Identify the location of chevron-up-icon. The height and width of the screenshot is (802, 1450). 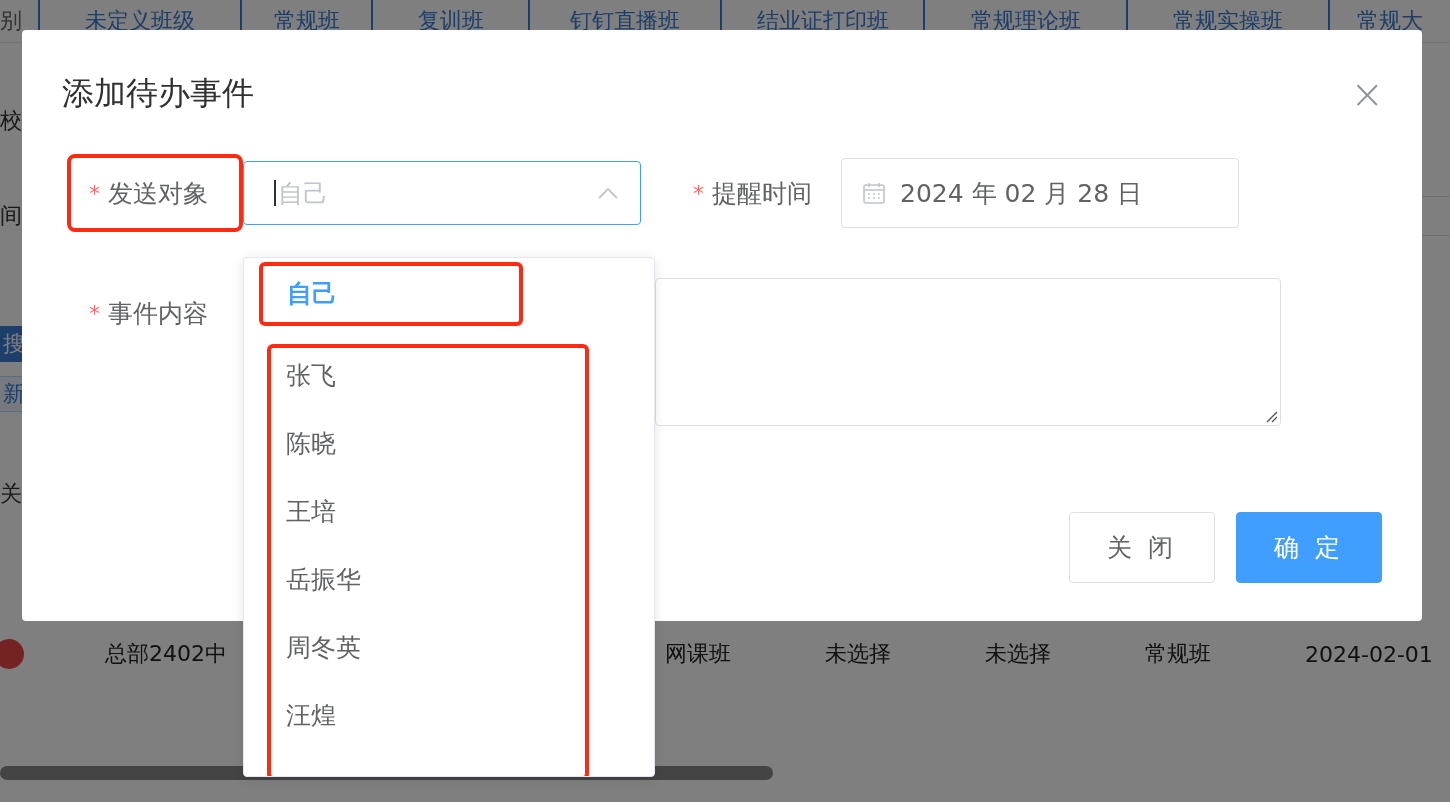
(608, 193).